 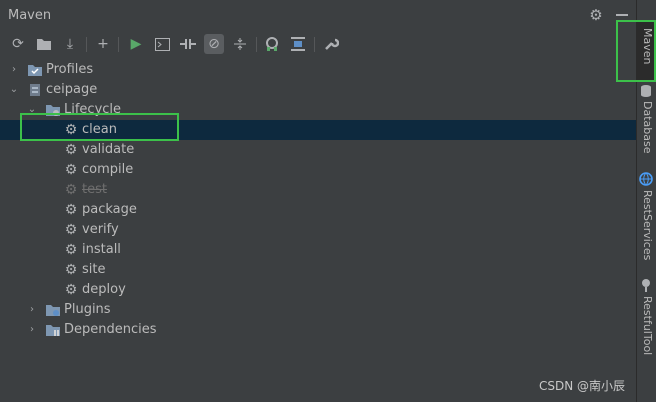 What do you see at coordinates (101, 249) in the screenshot?
I see `goal-label: install` at bounding box center [101, 249].